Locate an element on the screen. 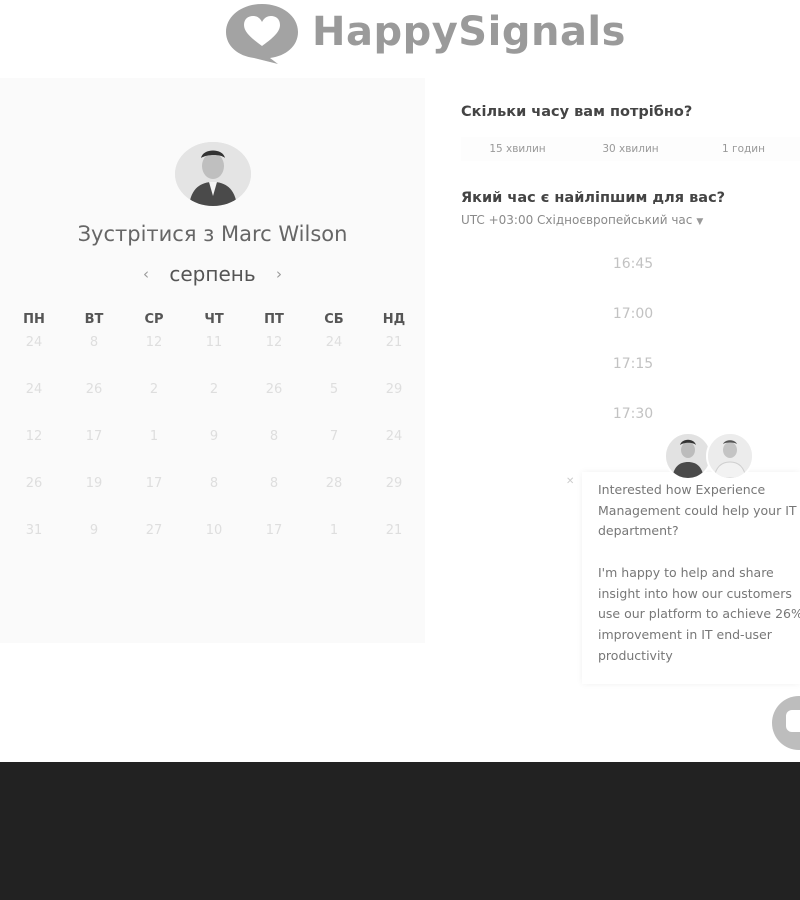 The height and width of the screenshot is (900, 800). duration-option-60: 1 годин is located at coordinates (743, 149).